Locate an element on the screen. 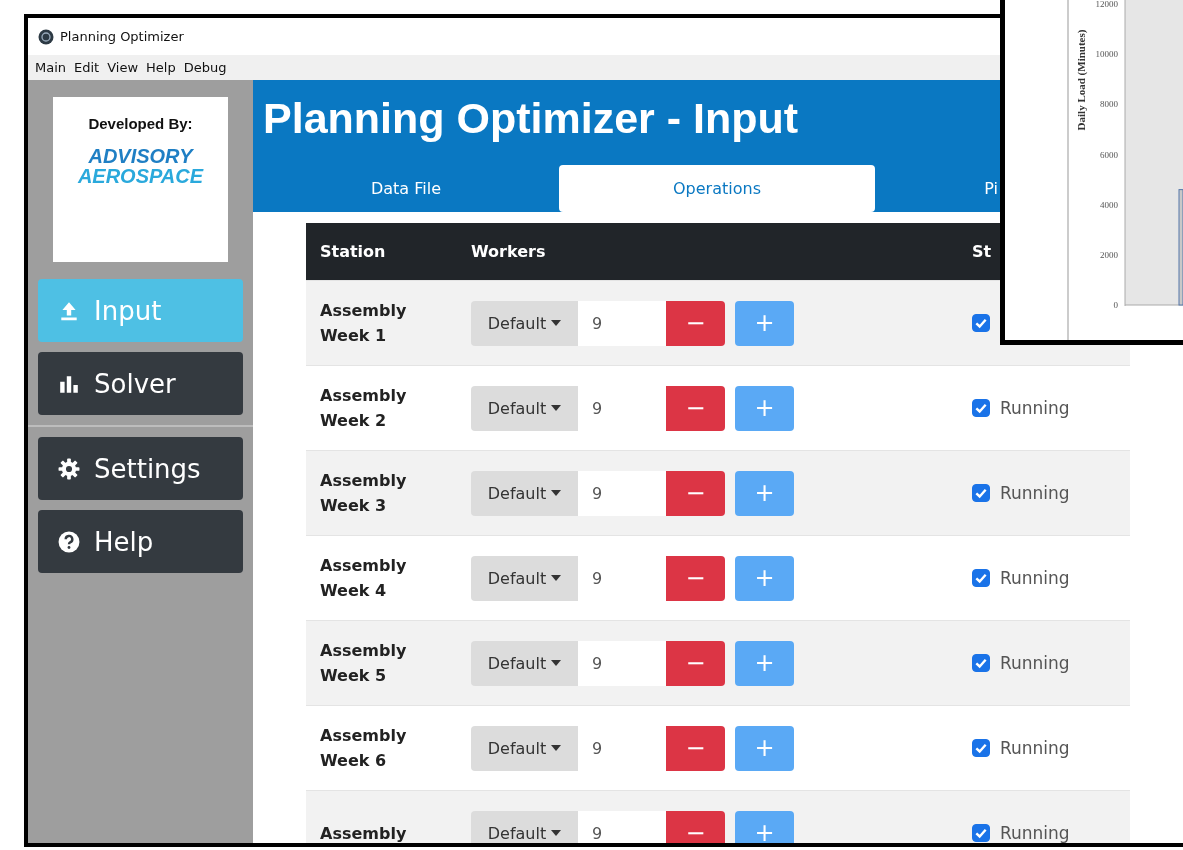  help-icon is located at coordinates (69, 541).